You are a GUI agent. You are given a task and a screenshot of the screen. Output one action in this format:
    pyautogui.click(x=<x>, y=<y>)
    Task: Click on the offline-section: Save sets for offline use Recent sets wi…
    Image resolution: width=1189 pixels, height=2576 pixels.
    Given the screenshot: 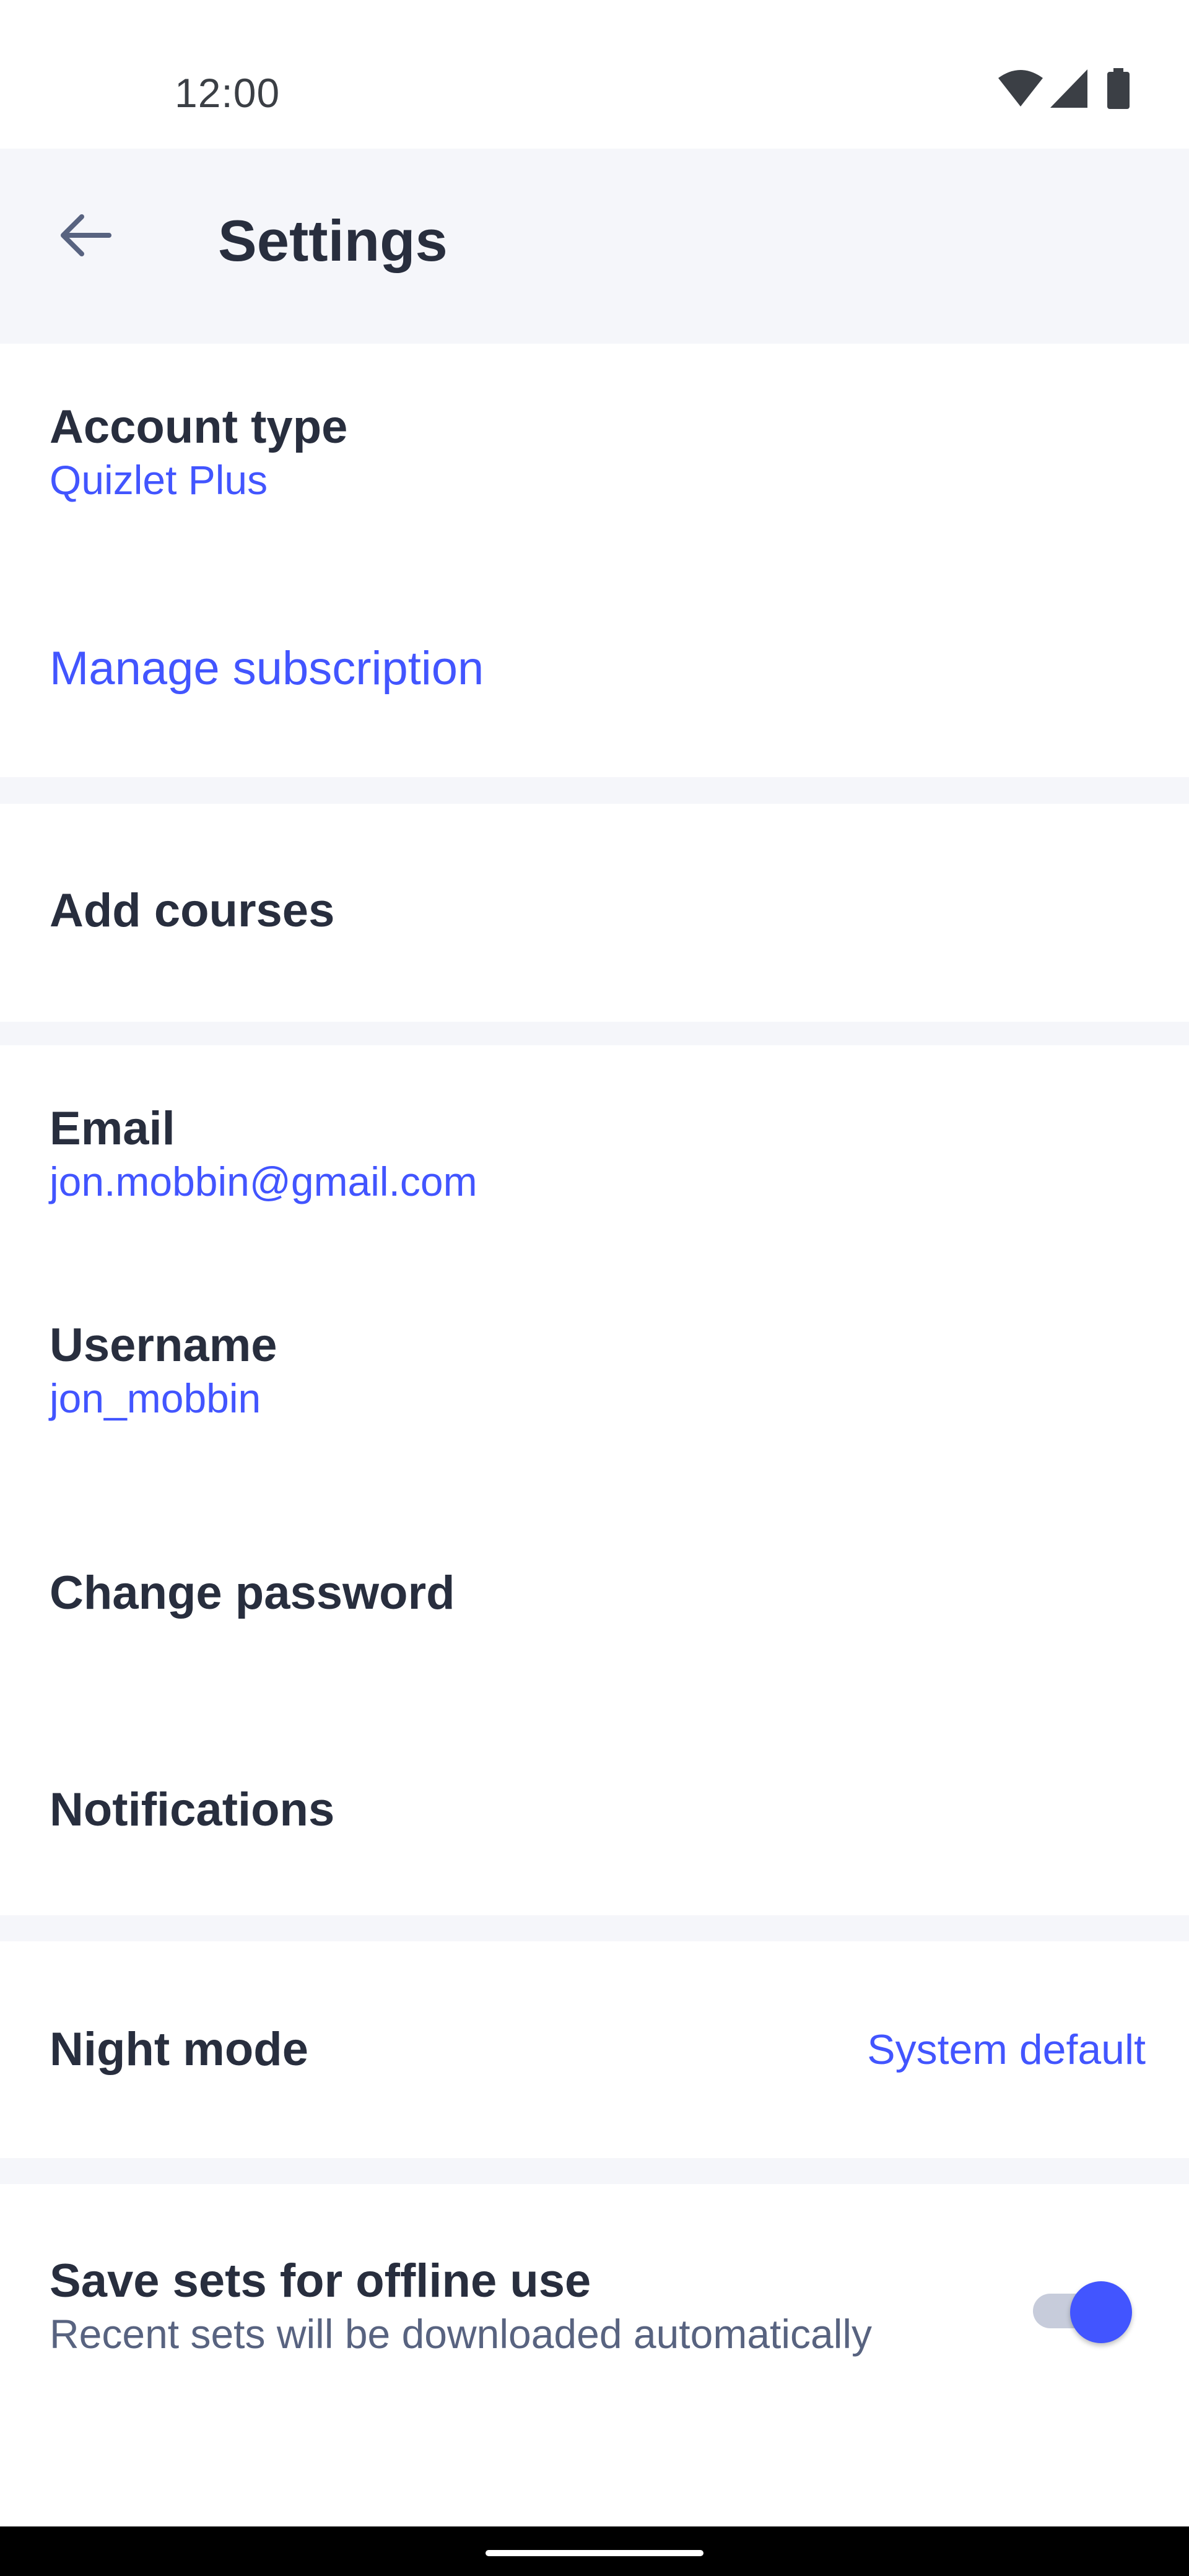 What is the action you would take?
    pyautogui.click(x=594, y=2355)
    